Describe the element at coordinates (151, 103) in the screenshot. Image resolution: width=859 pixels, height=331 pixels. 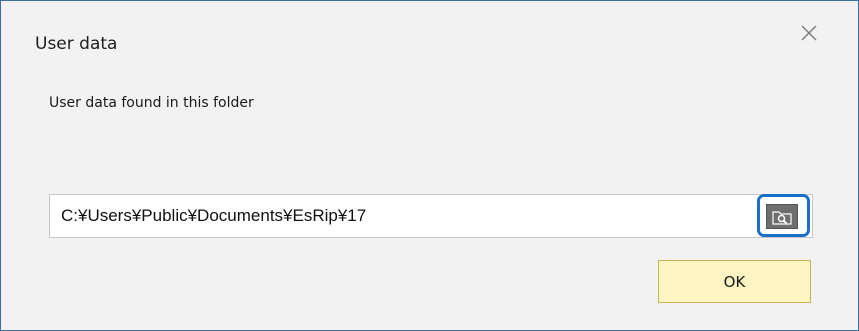
I see `dialog-message: User data found in this folder` at that location.